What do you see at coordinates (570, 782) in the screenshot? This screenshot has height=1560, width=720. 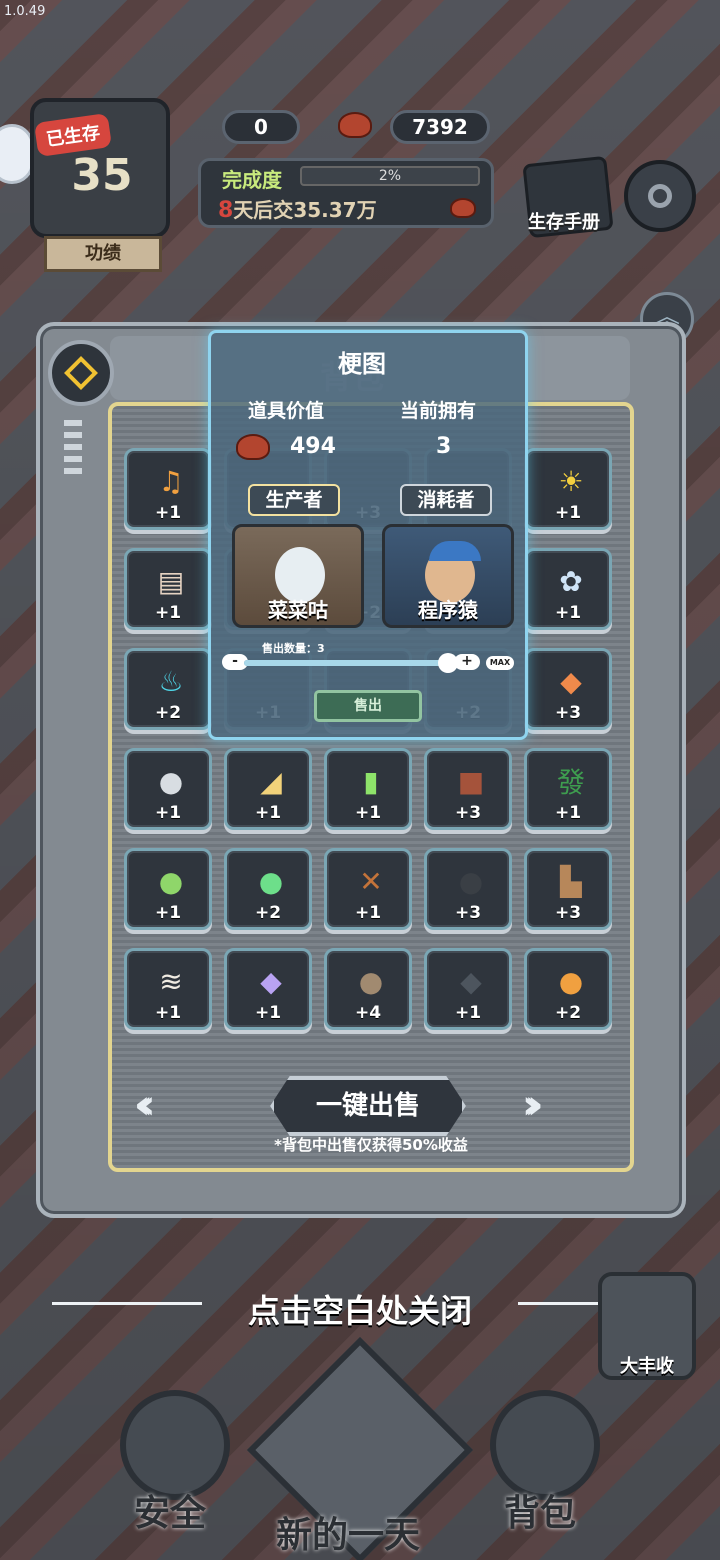 I see `mahjong-fa-tile-icon: 發` at bounding box center [570, 782].